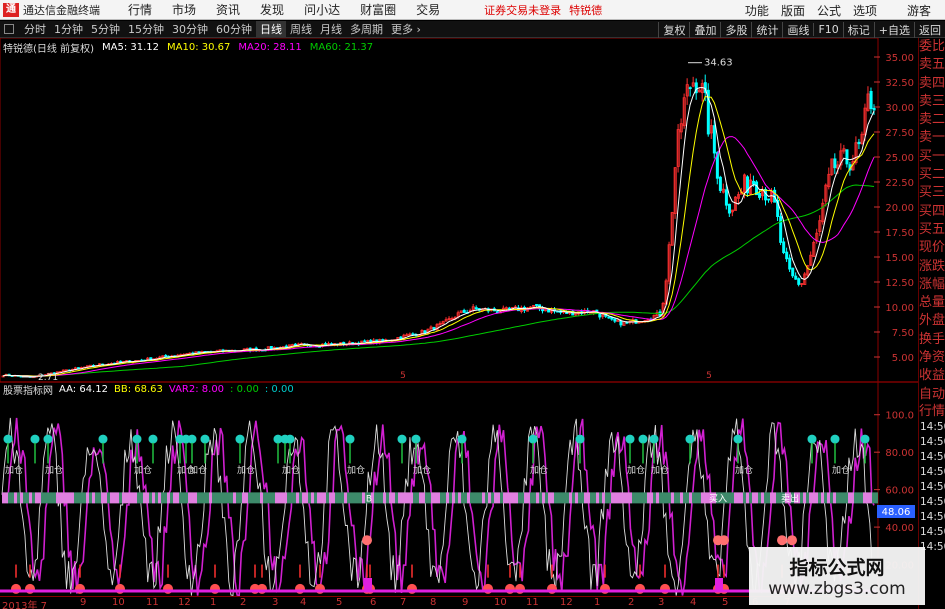 The width and height of the screenshot is (945, 609). Describe the element at coordinates (893, 29) in the screenshot. I see `tool-add-watchlist: +自选` at that location.